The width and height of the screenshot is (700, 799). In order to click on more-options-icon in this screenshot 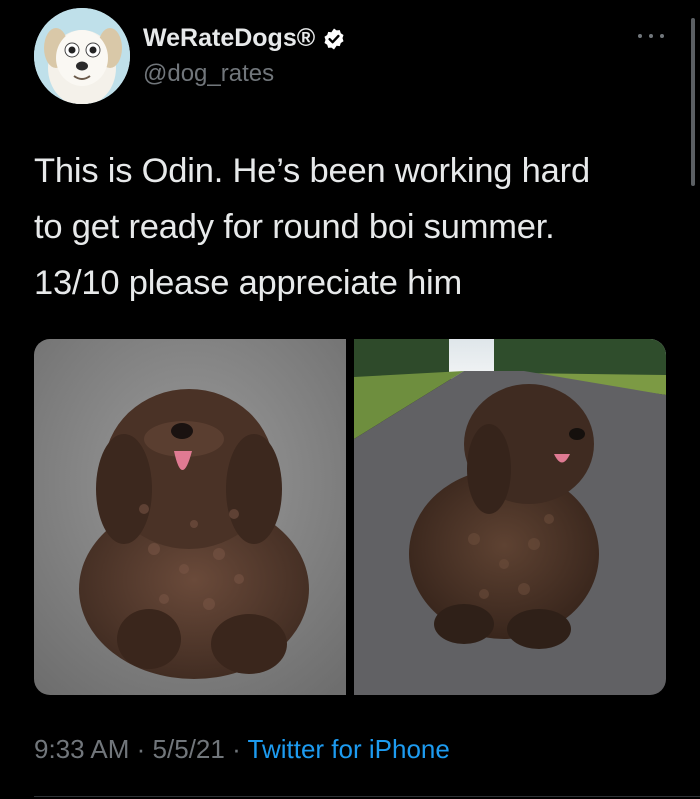, I will do `click(651, 36)`.